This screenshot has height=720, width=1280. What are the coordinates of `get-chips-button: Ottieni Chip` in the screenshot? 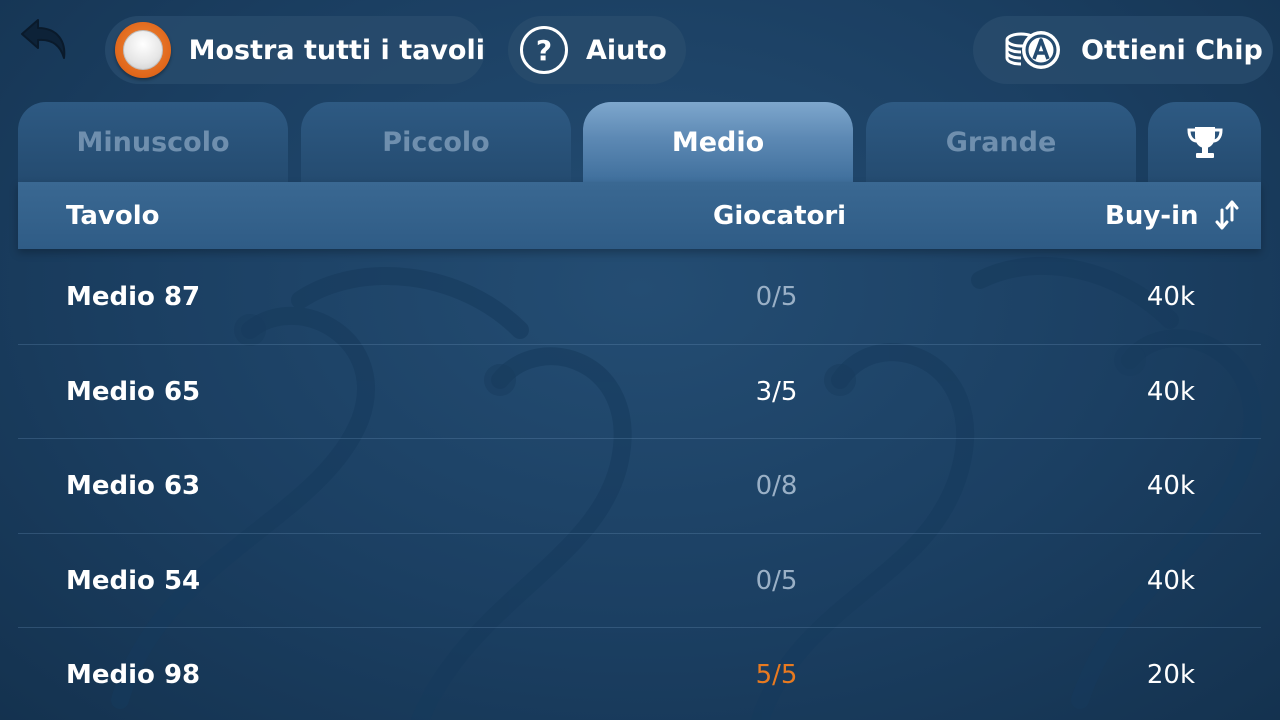 It's located at (1123, 50).